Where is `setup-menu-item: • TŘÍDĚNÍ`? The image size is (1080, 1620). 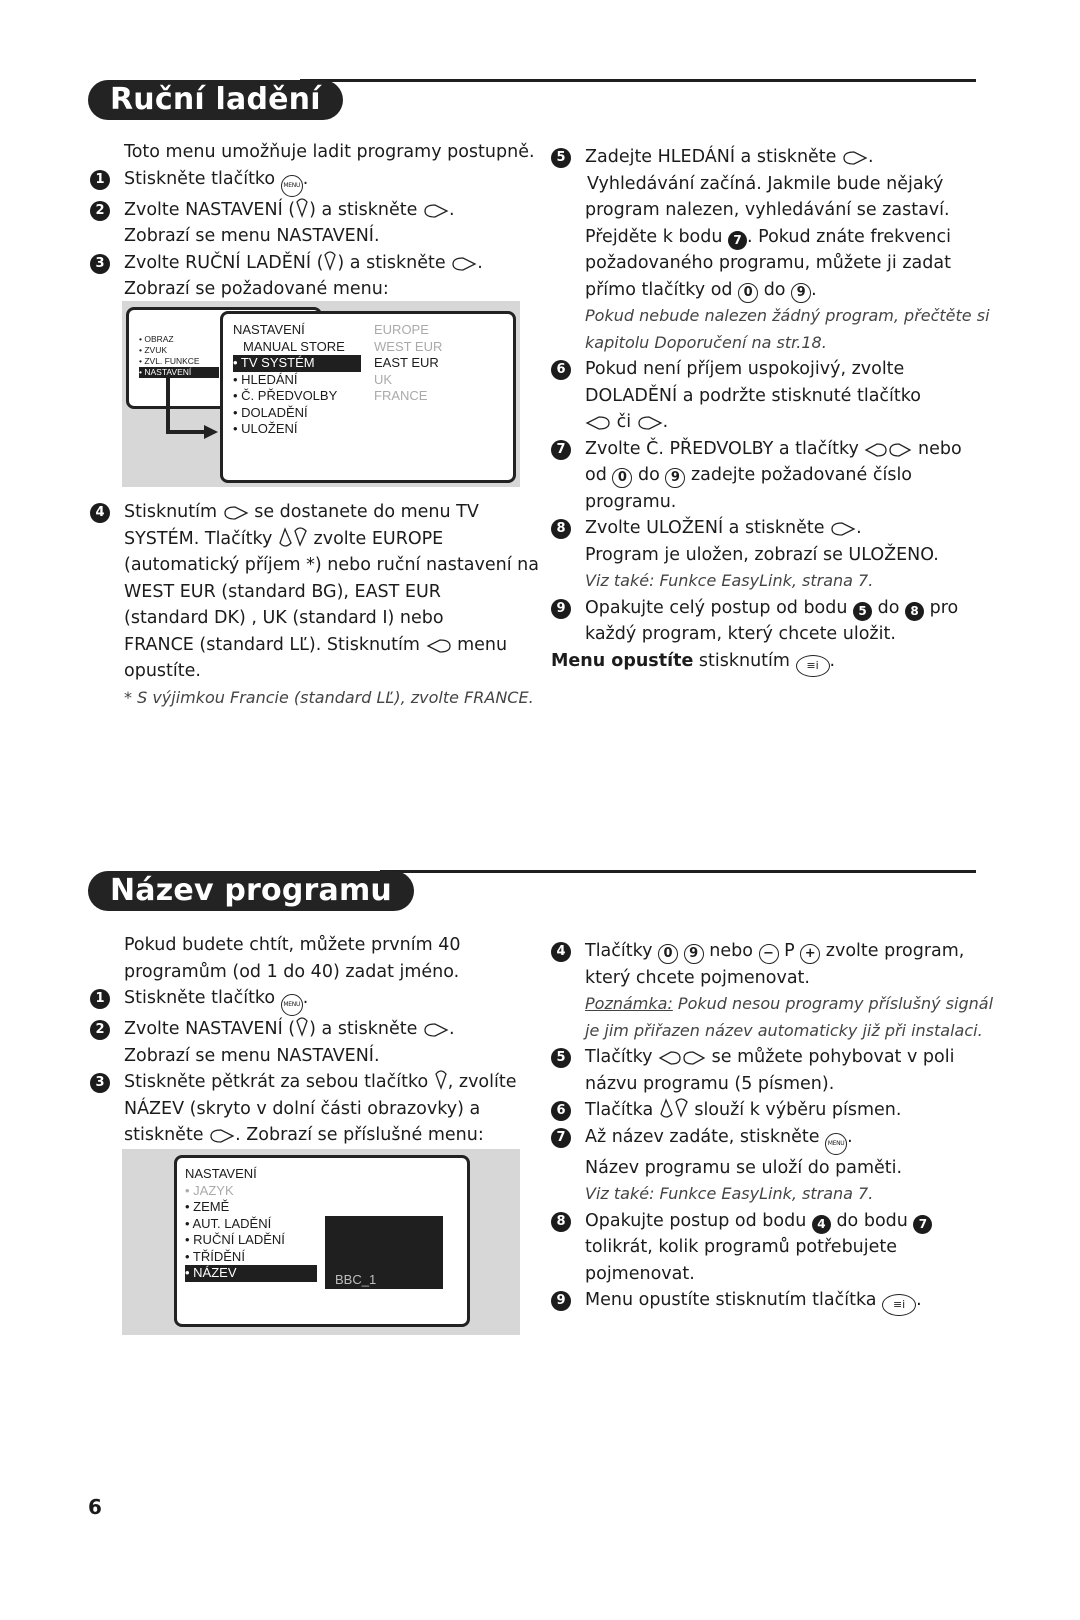 setup-menu-item: • TŘÍDĚNÍ is located at coordinates (215, 1256).